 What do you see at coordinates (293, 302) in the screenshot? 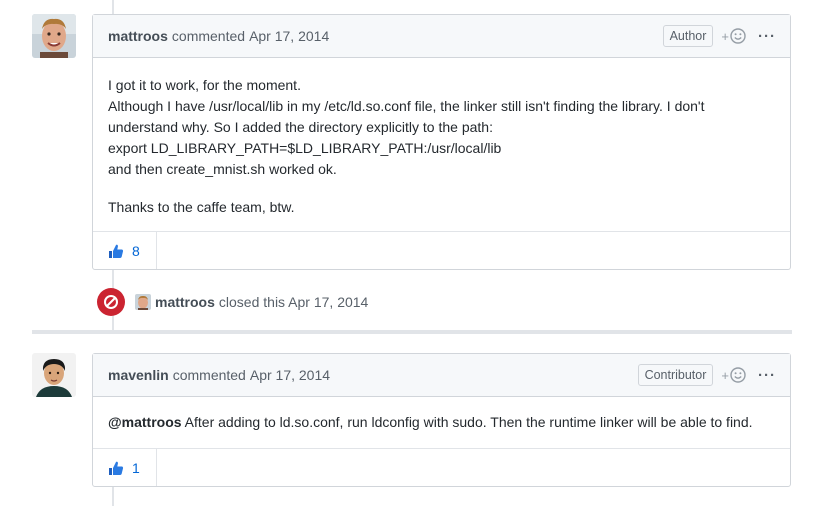
I see `event-text: closed this Apr 17, 2014` at bounding box center [293, 302].